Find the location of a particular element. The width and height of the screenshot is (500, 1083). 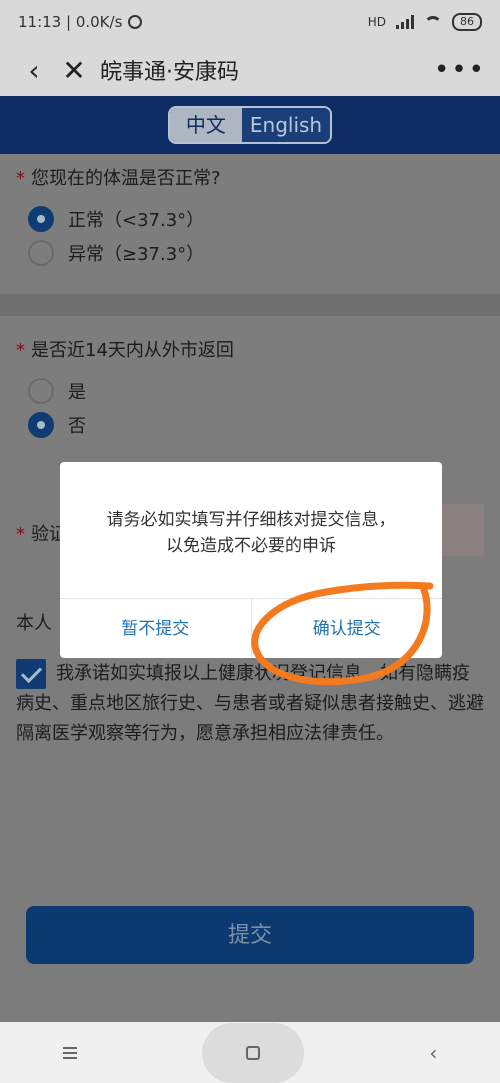

battery-icon: 86 is located at coordinates (467, 22).